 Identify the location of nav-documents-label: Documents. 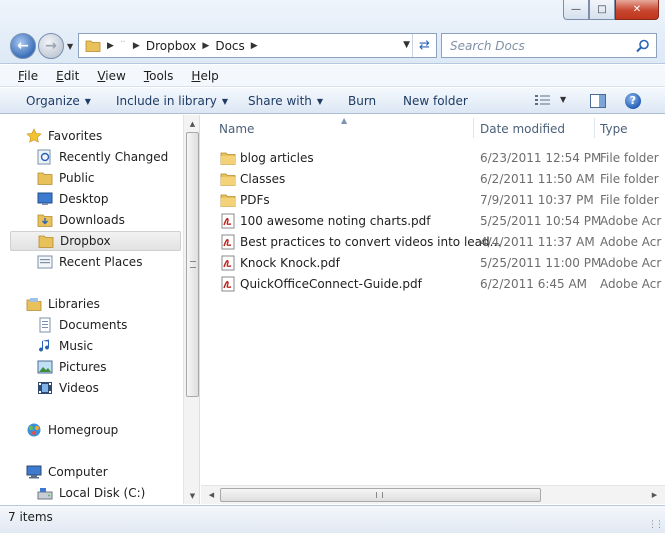
(93, 325).